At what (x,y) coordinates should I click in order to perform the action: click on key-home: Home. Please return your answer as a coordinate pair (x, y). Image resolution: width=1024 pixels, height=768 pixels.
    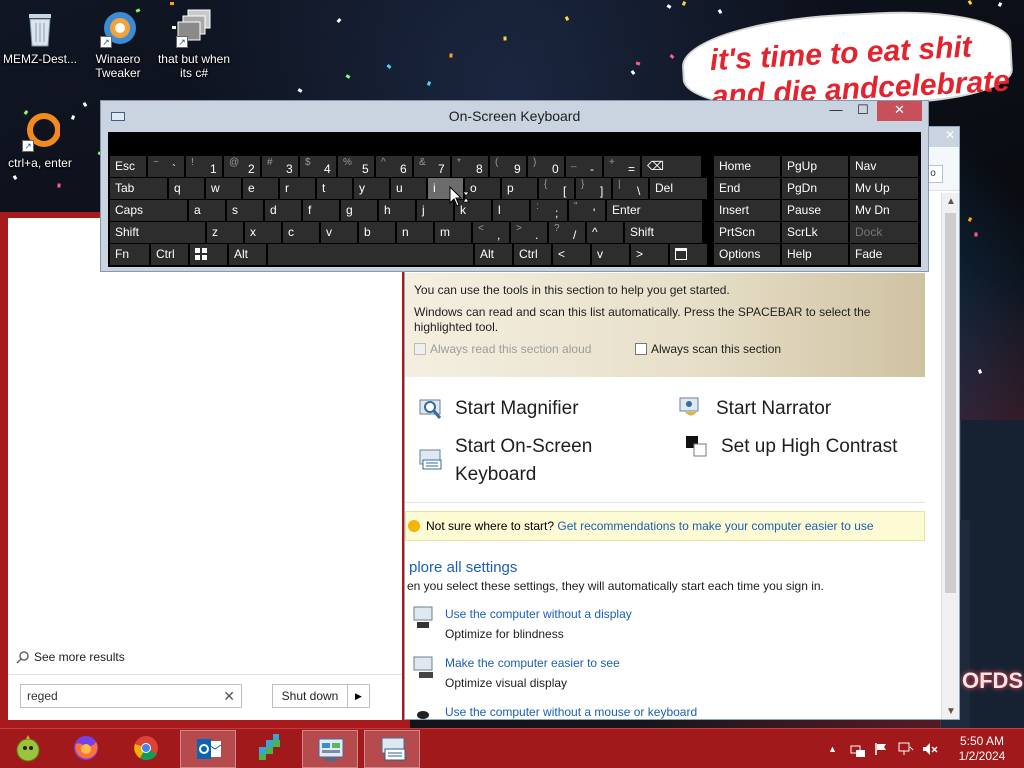
    Looking at the image, I should click on (747, 166).